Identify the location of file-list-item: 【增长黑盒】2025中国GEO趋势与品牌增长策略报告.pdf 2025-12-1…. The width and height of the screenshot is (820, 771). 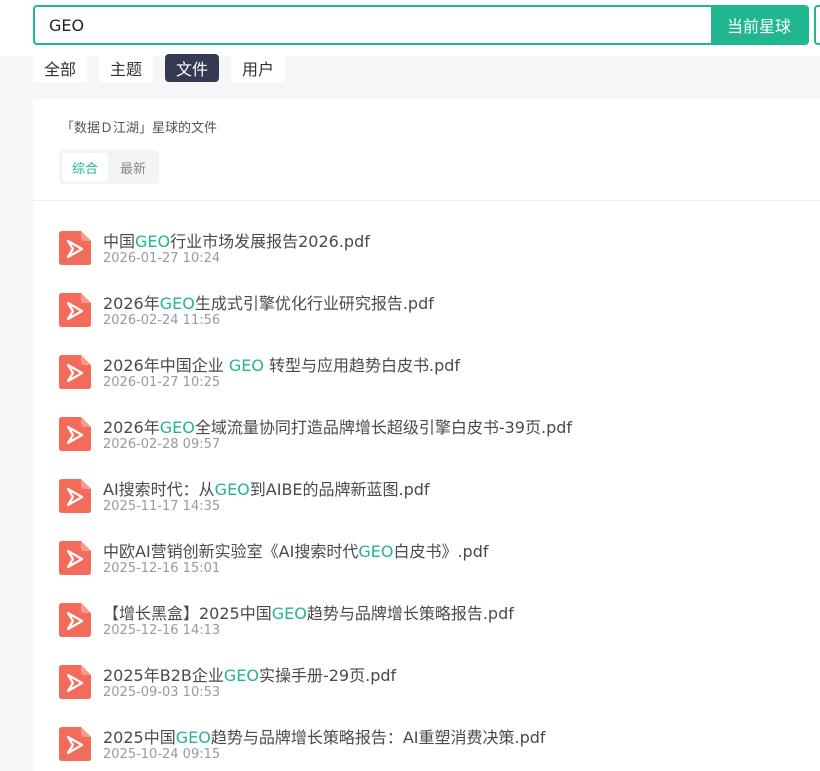
(426, 618).